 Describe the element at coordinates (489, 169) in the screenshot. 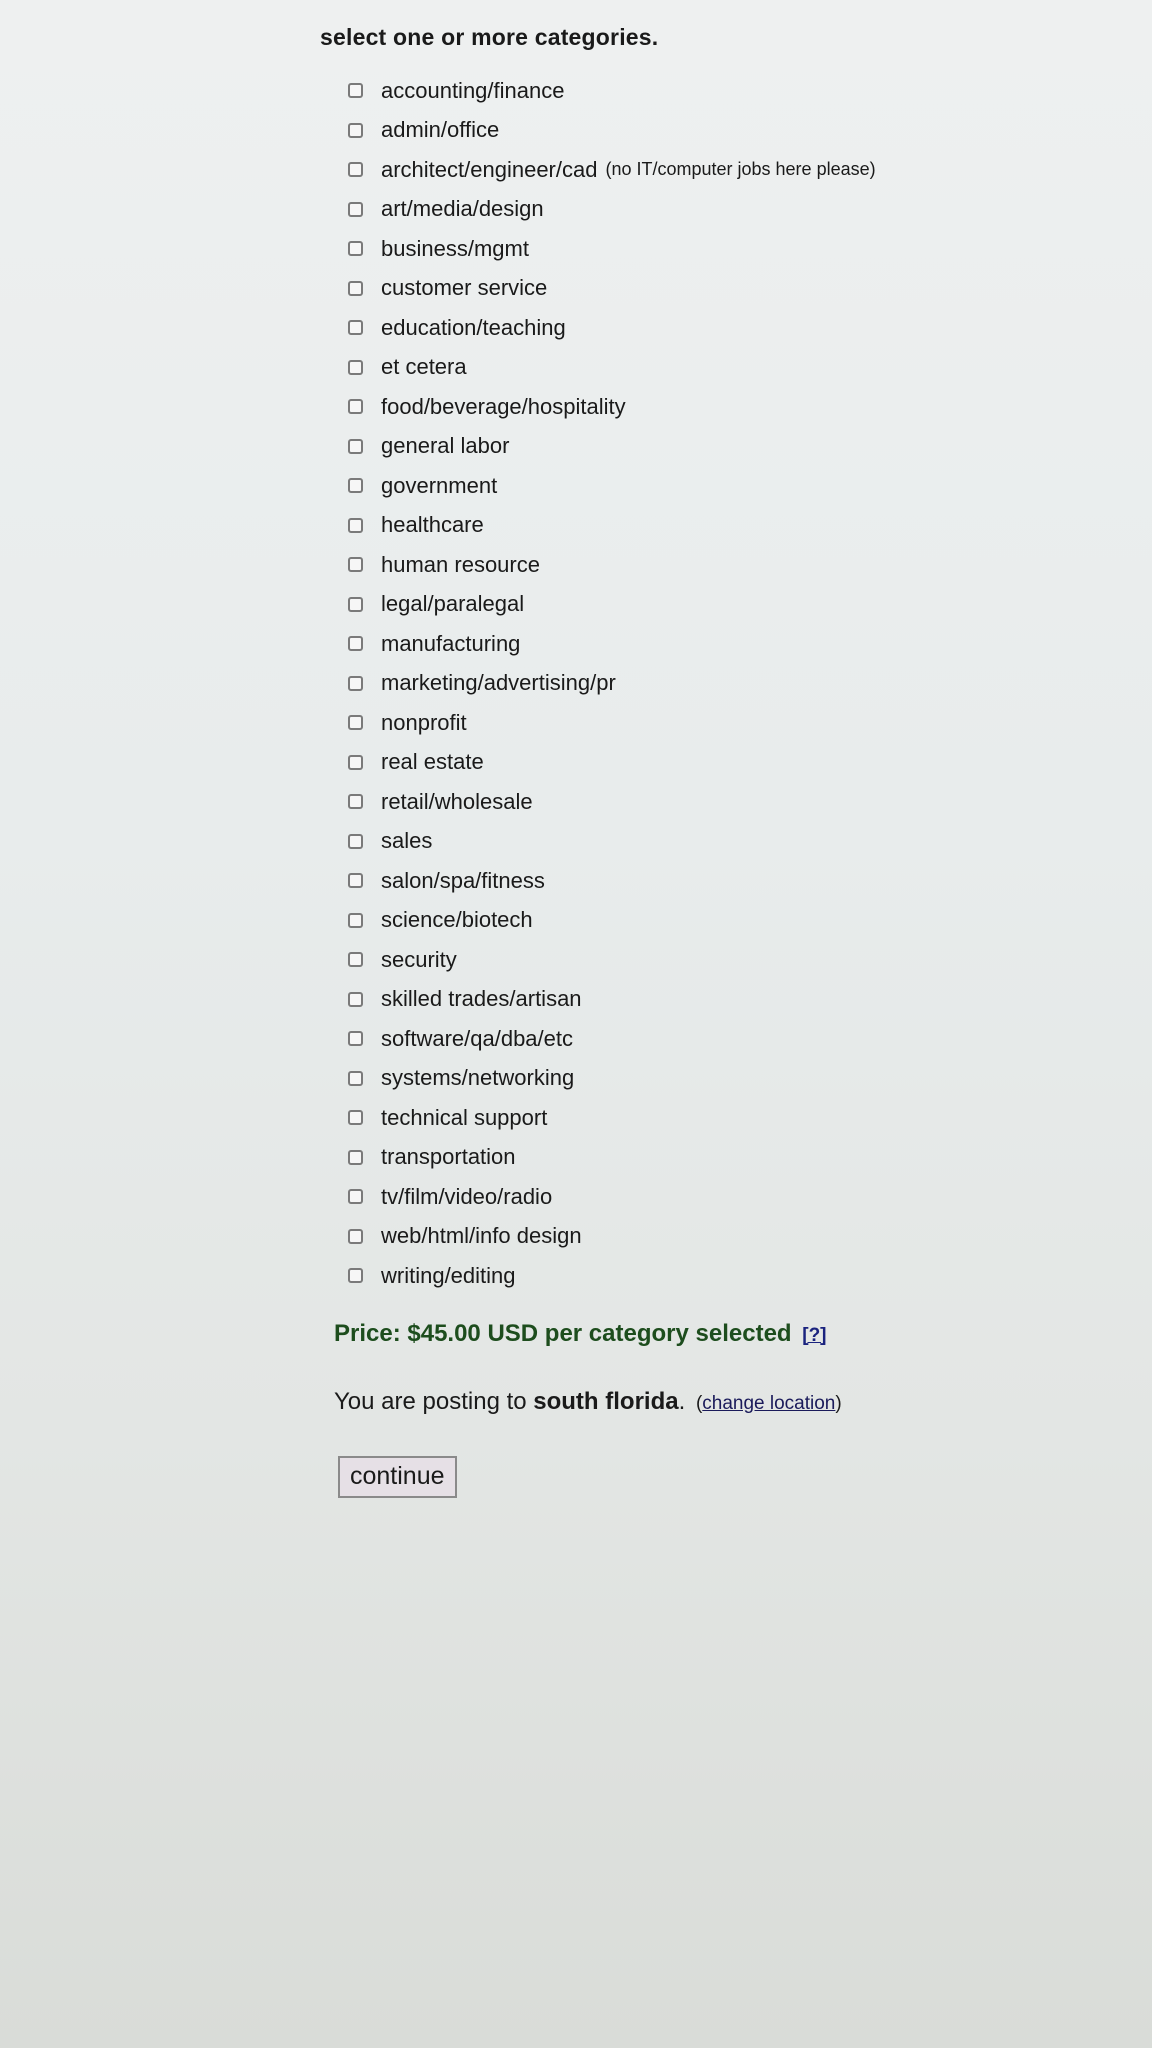

I see `category-label: architect/engineer/cad` at that location.